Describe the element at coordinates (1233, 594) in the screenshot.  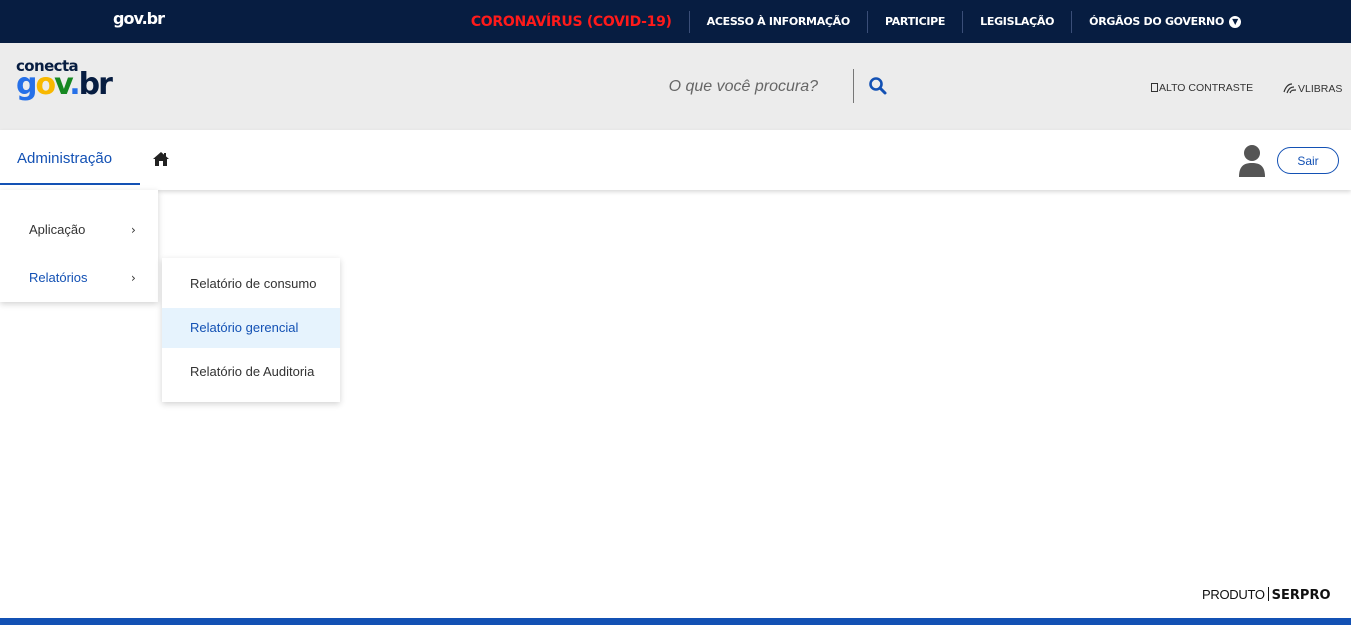
I see `produto-label: PRODUTO` at that location.